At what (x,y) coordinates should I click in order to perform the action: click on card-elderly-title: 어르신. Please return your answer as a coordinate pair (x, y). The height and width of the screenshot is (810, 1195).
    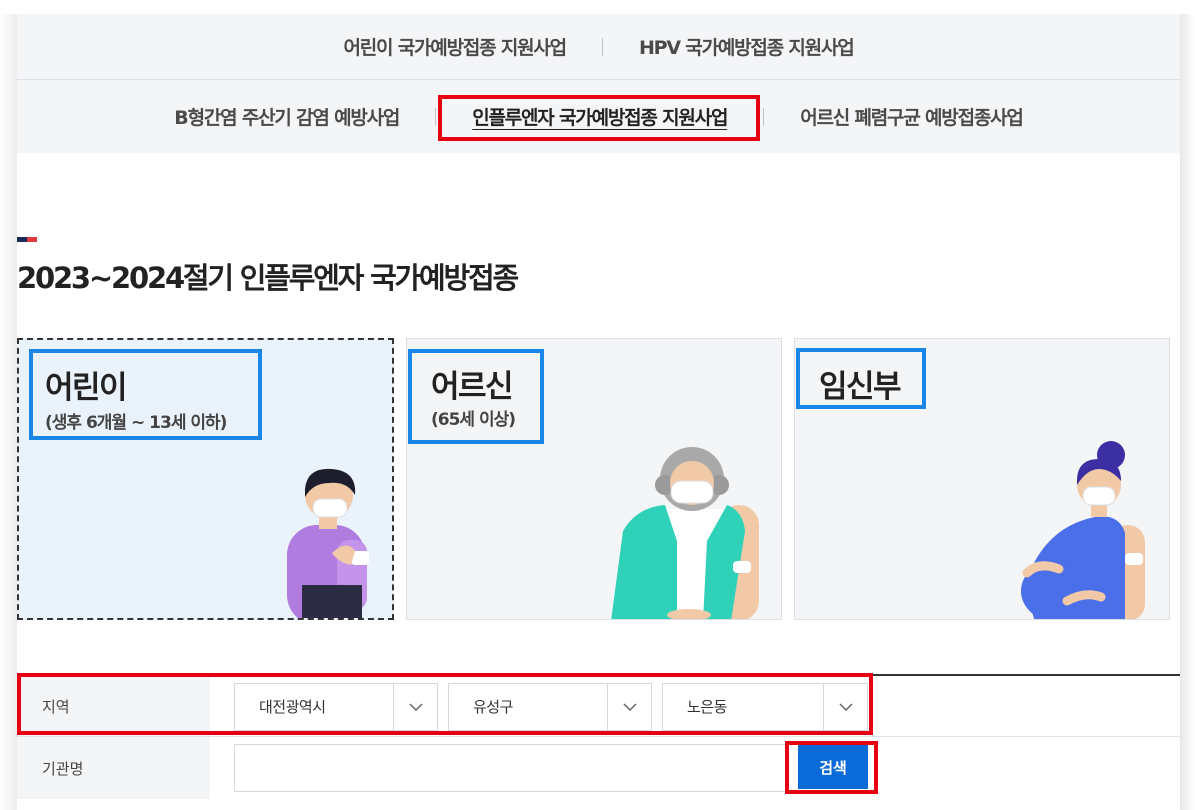
    Looking at the image, I should click on (472, 387).